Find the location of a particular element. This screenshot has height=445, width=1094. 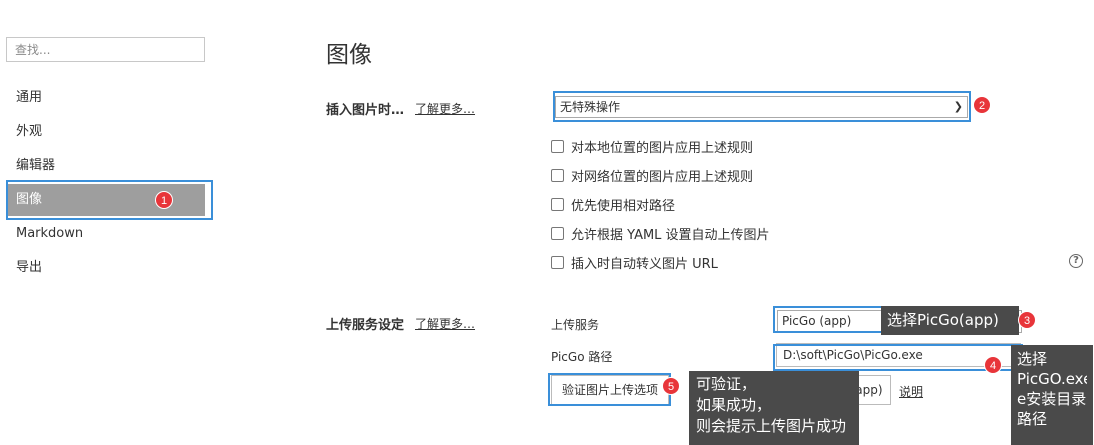

badge-5: 5 is located at coordinates (671, 386).